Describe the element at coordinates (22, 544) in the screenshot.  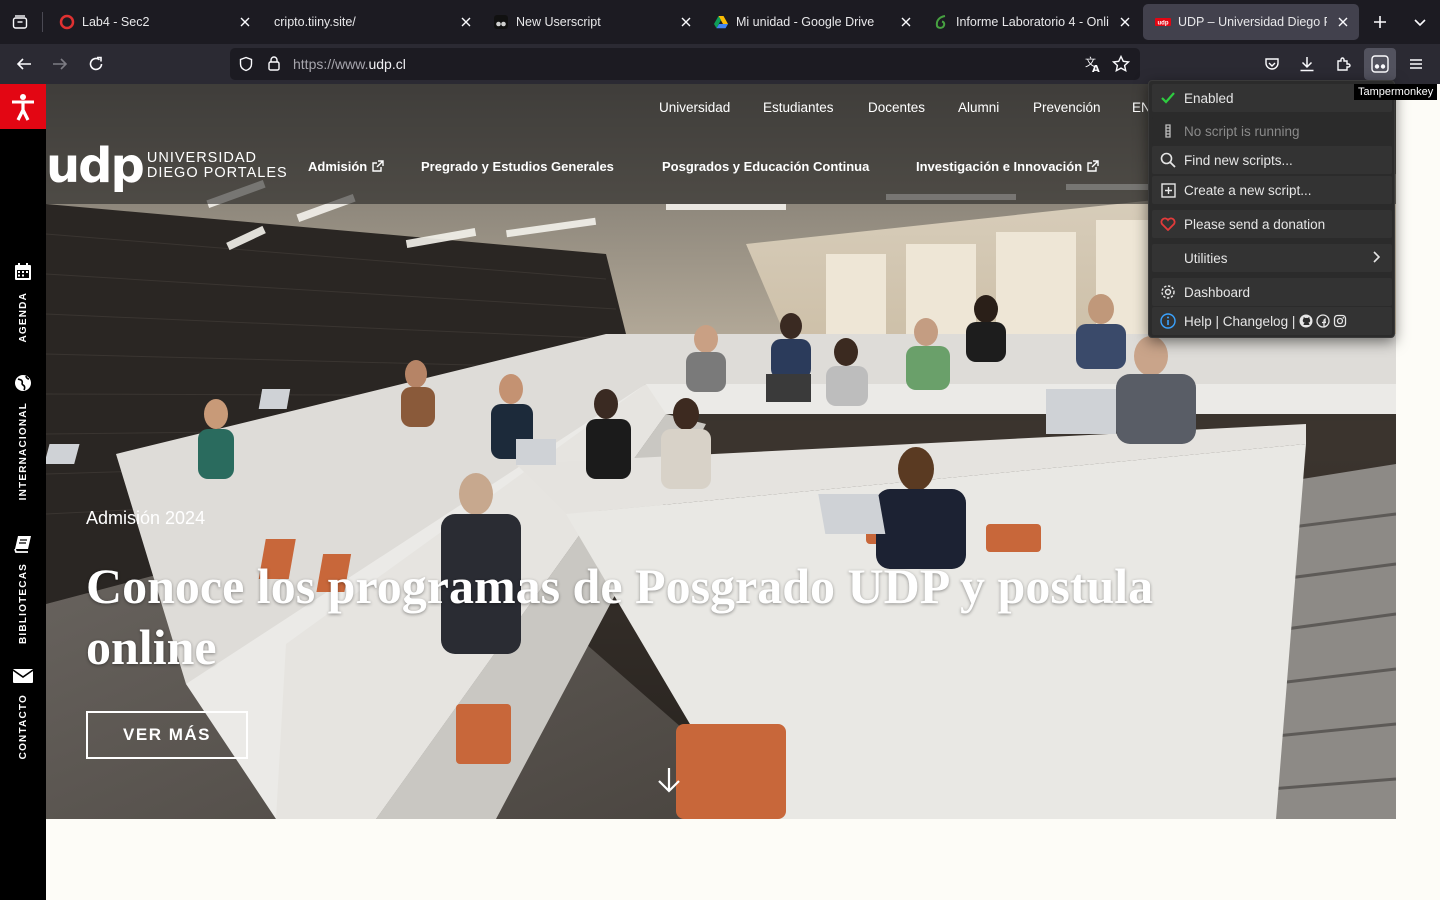
I see `book-icon` at that location.